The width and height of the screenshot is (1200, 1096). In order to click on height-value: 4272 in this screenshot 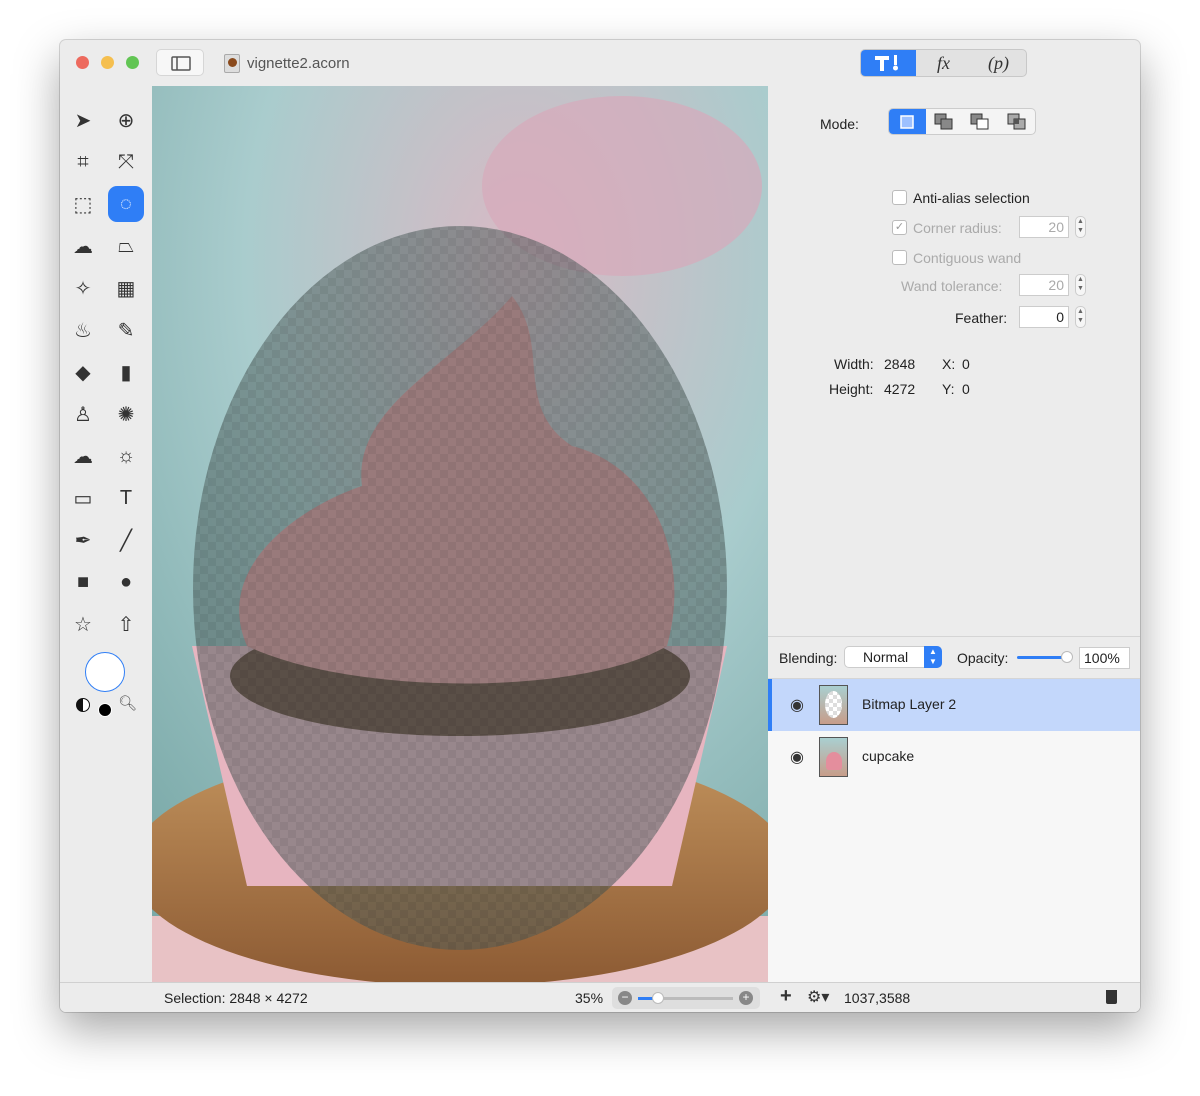, I will do `click(900, 389)`.